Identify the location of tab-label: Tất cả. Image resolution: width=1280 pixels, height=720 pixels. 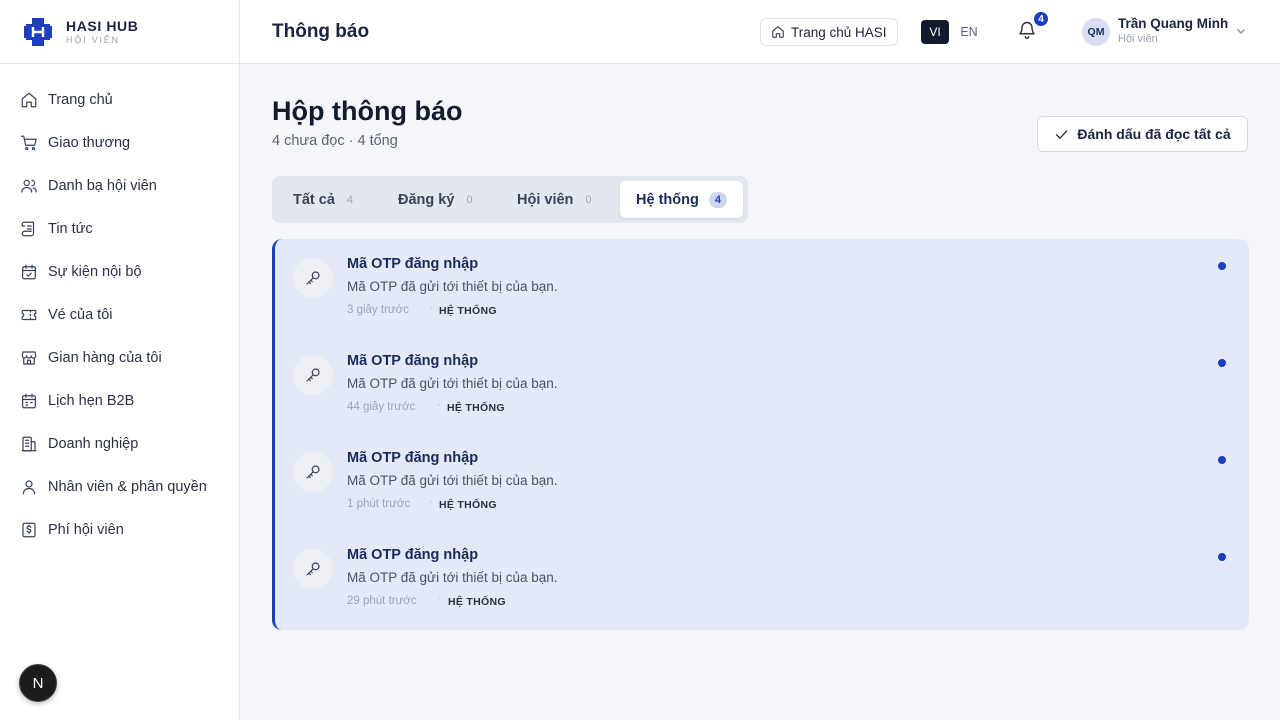
(314, 199).